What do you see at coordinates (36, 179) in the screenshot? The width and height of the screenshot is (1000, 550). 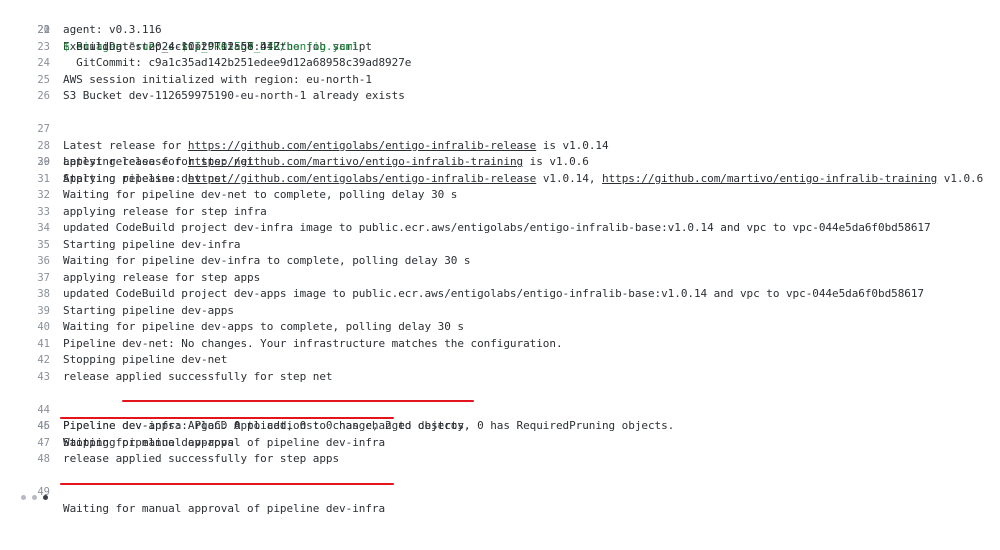 I see `line-number: 31` at bounding box center [36, 179].